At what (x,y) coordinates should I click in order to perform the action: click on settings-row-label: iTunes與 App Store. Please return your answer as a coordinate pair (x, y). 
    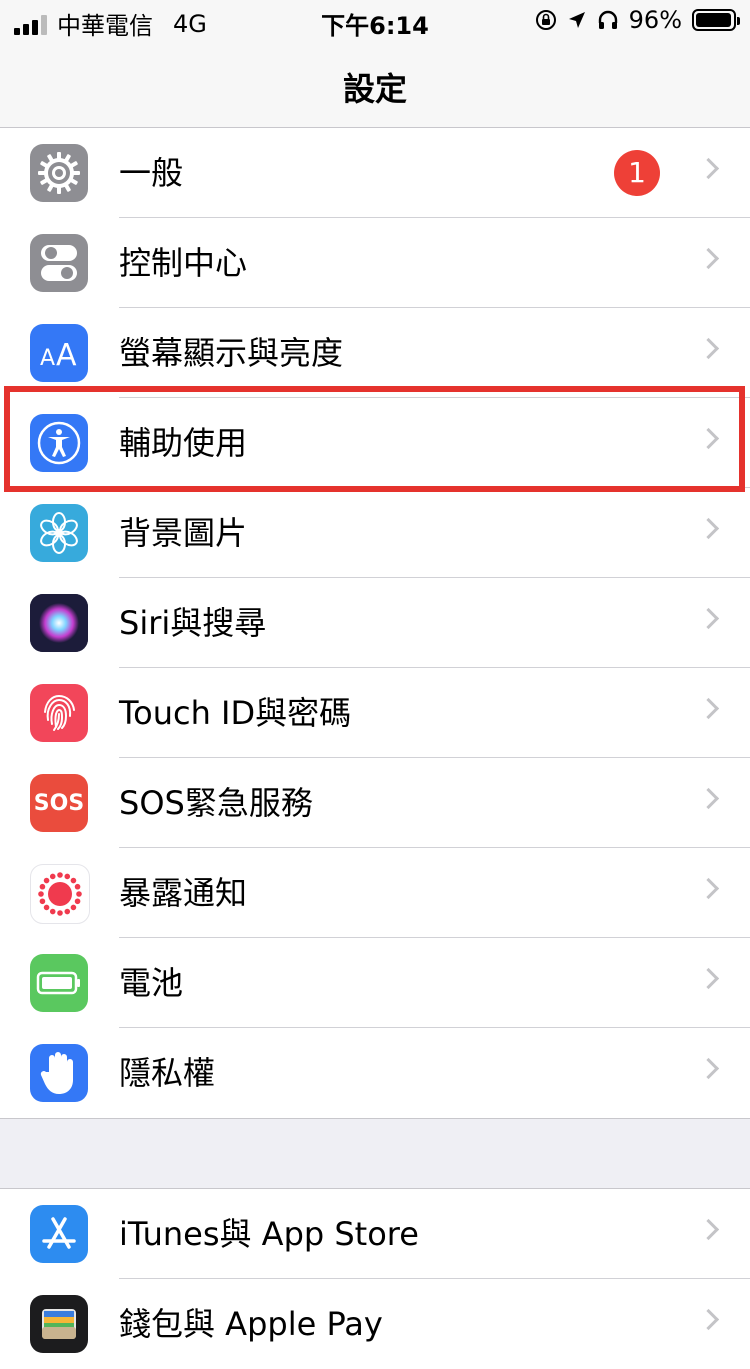
    Looking at the image, I should click on (269, 1234).